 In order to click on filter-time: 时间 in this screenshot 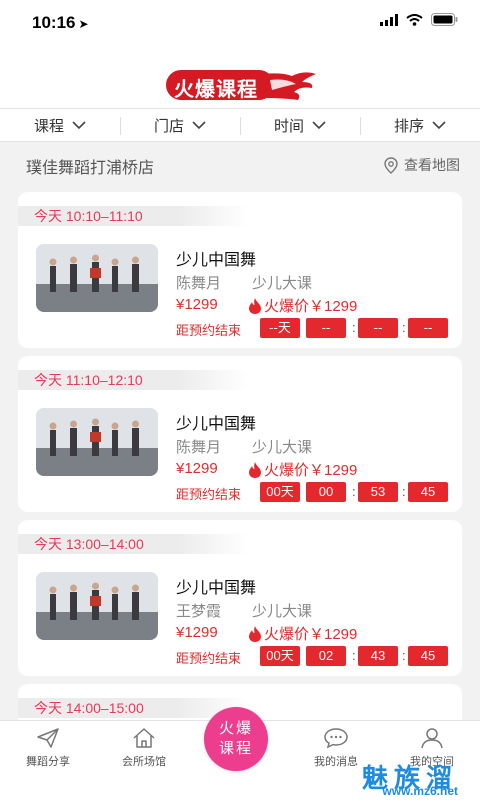, I will do `click(300, 125)`.